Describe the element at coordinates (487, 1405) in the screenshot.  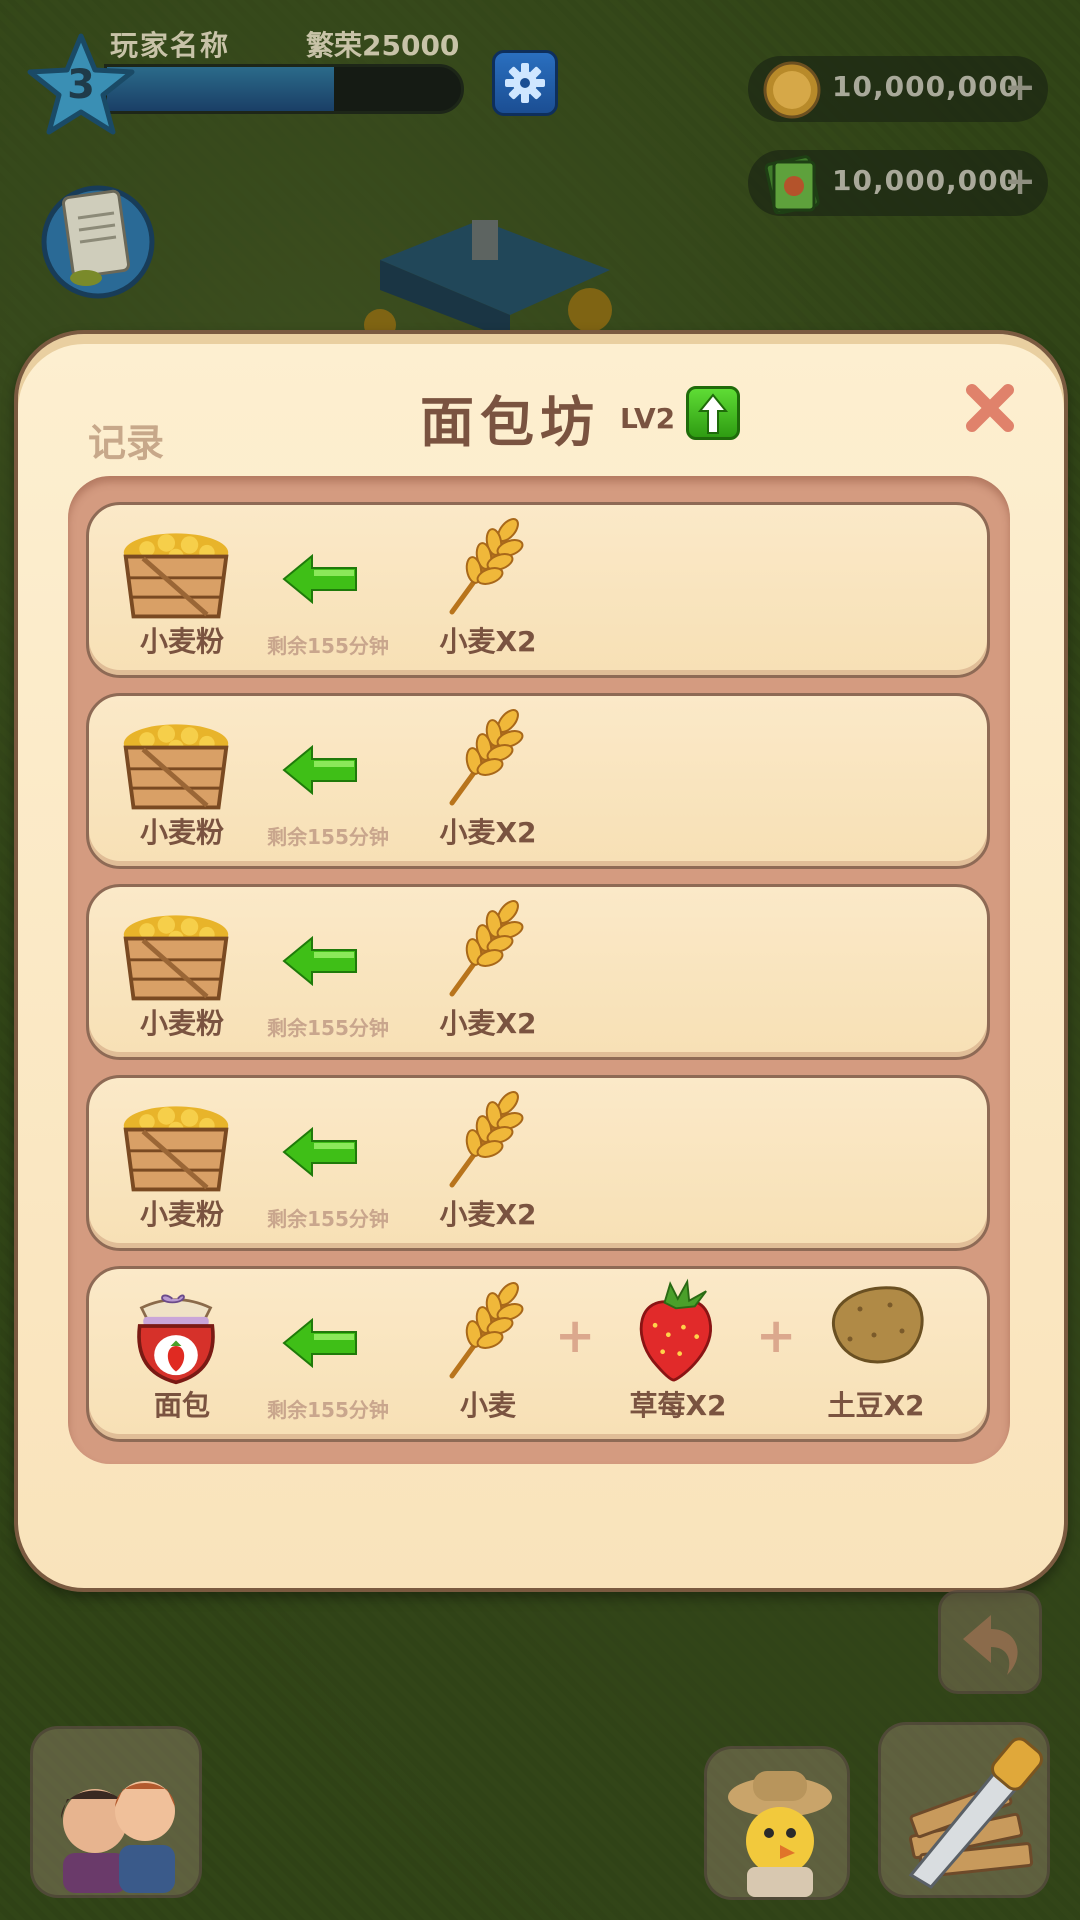
I see `ingredient-label: 小麦` at that location.